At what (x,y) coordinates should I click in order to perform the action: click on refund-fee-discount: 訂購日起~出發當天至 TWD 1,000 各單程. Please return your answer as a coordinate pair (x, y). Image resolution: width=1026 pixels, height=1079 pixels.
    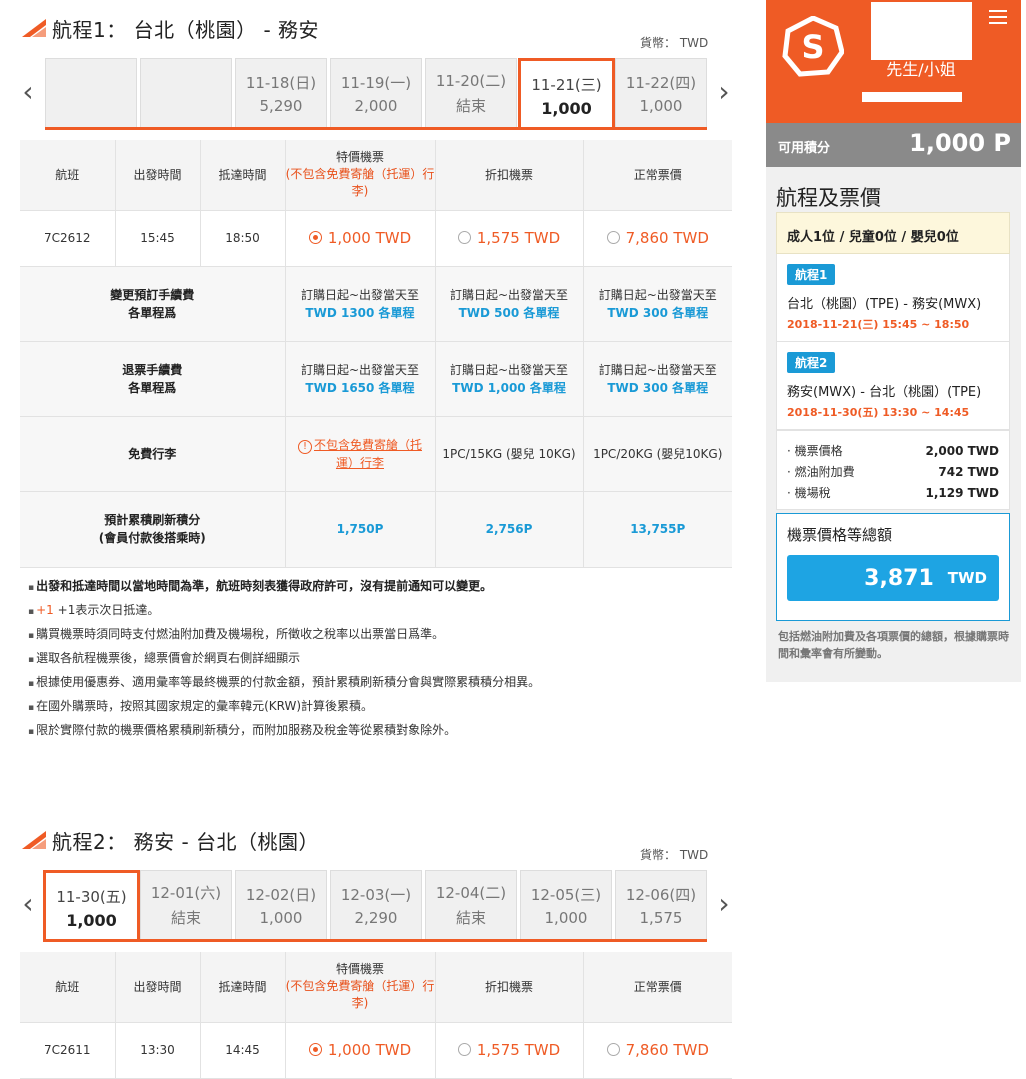
    Looking at the image, I should click on (509, 379).